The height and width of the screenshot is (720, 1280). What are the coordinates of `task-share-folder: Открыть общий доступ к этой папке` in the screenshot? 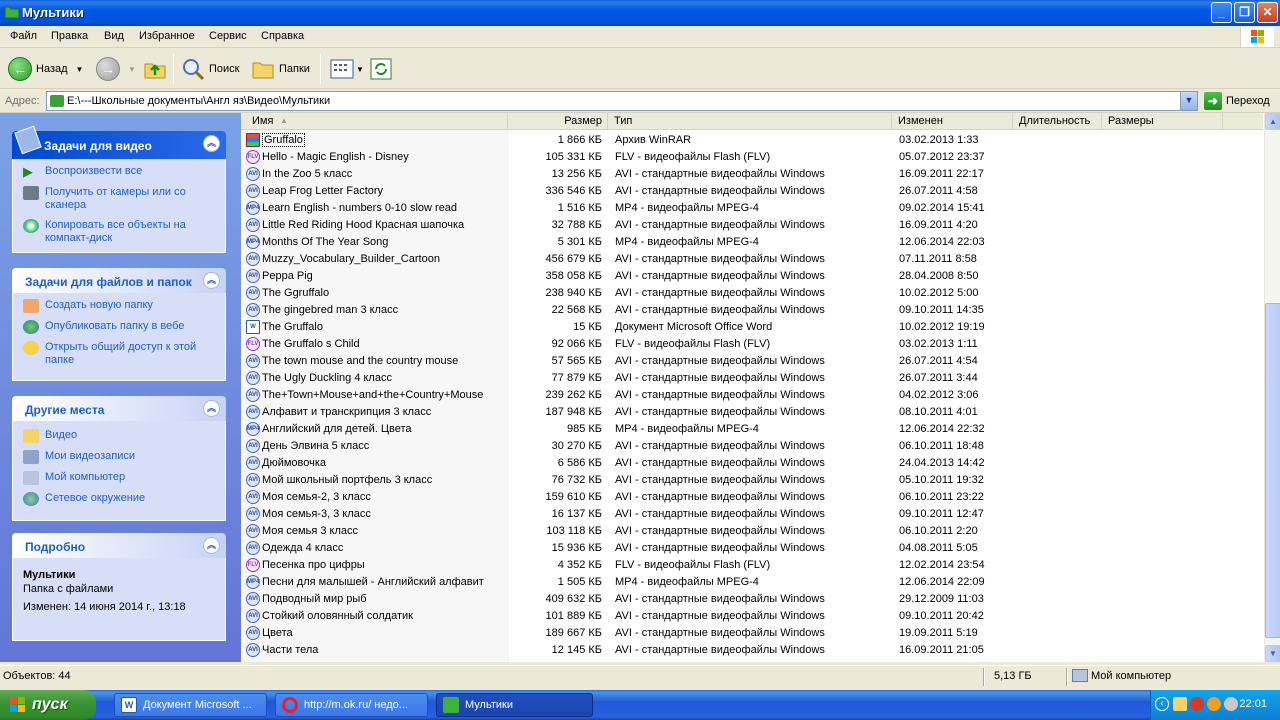 It's located at (119, 354).